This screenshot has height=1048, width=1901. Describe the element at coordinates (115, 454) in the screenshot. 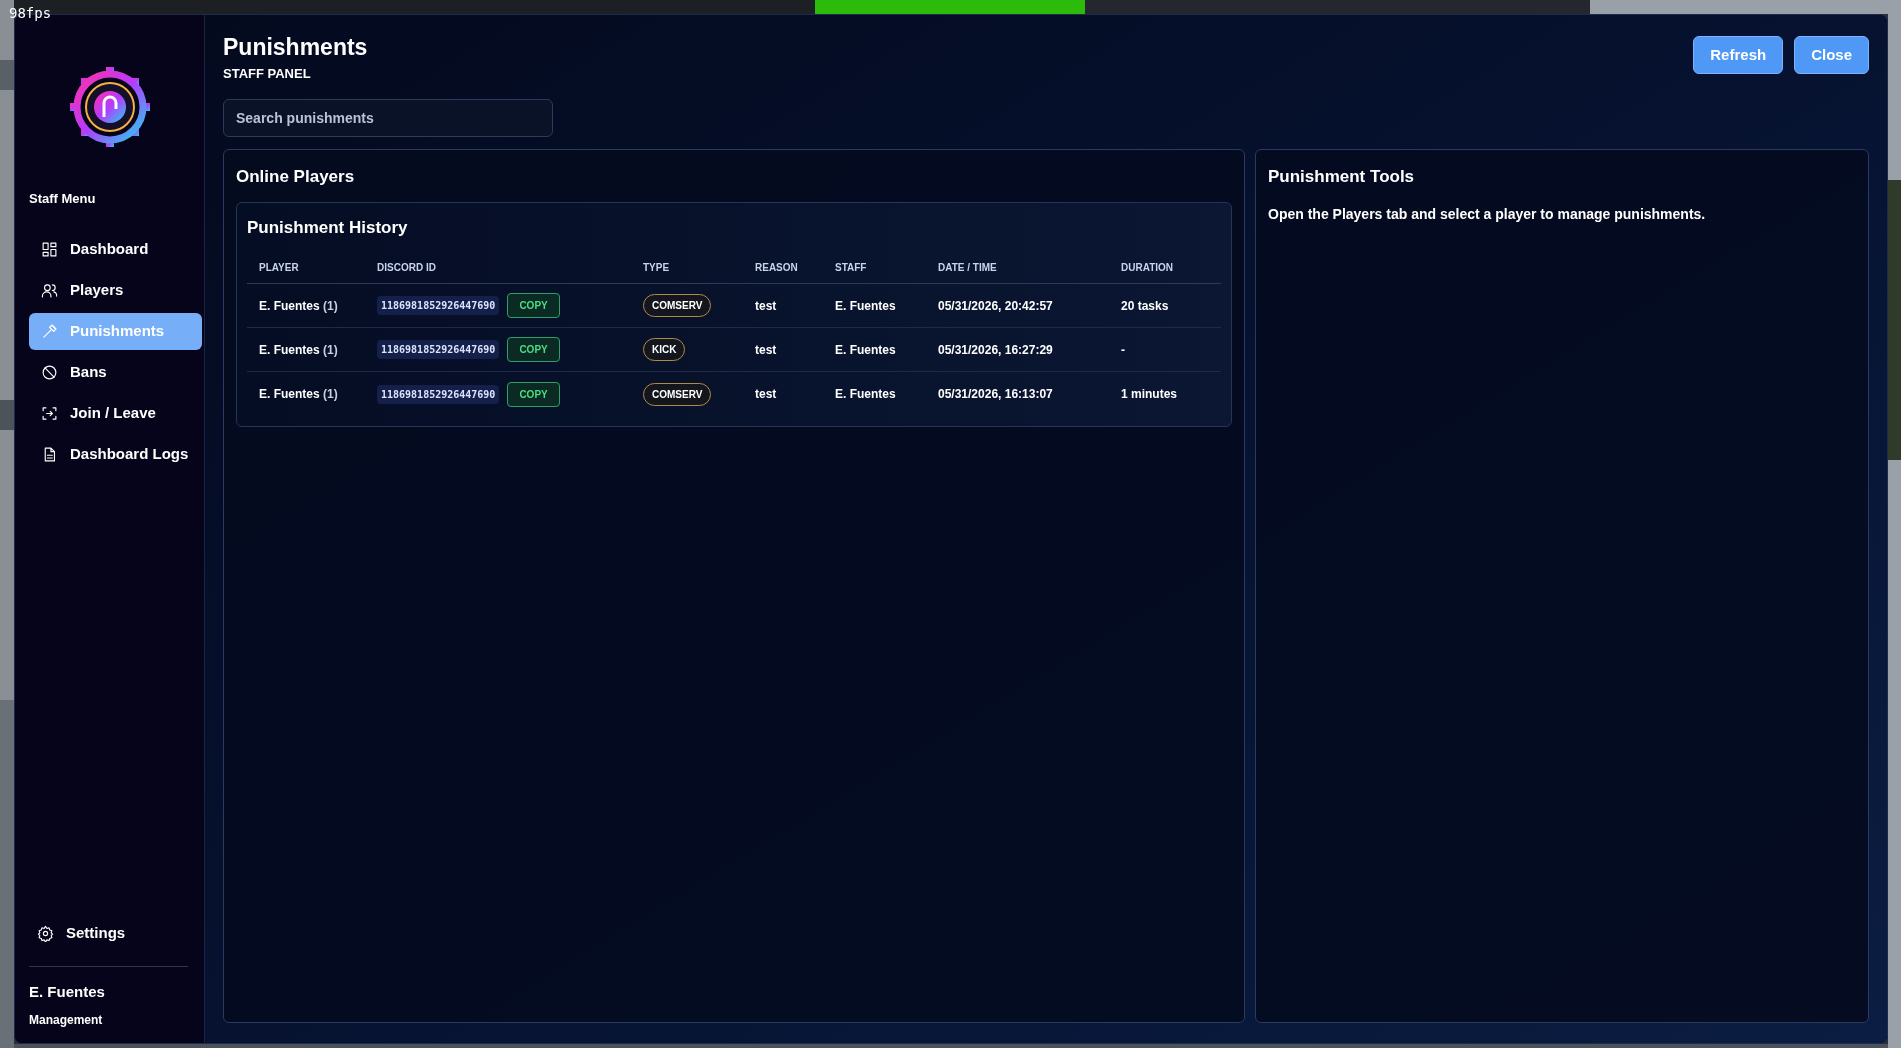

I see `sidebar-item: Dashboard Logs` at that location.